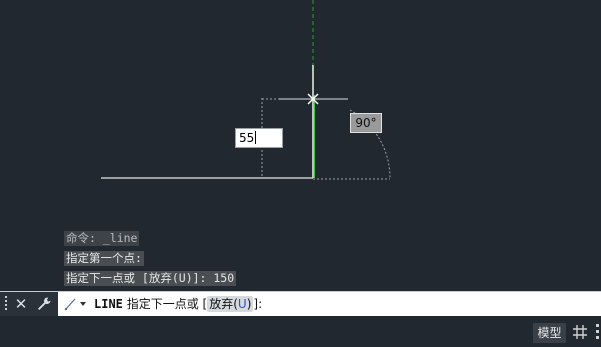 The image size is (601, 347). Describe the element at coordinates (76, 304) in the screenshot. I see `command-prompt-icon` at that location.